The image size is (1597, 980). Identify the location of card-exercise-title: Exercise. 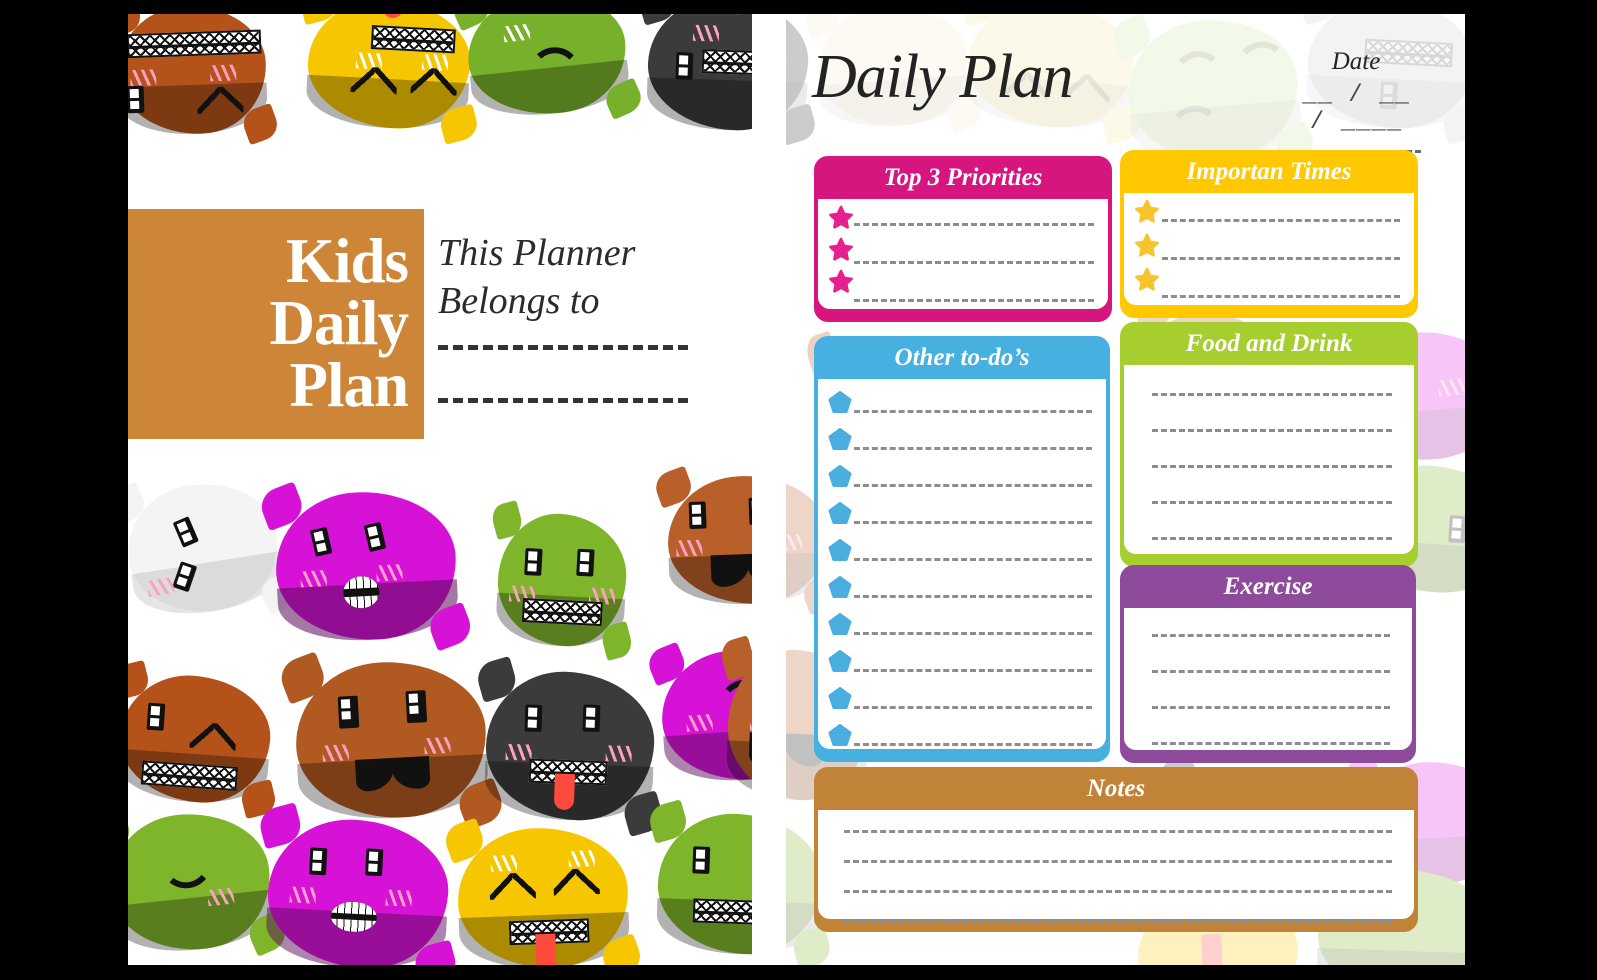
(1268, 586).